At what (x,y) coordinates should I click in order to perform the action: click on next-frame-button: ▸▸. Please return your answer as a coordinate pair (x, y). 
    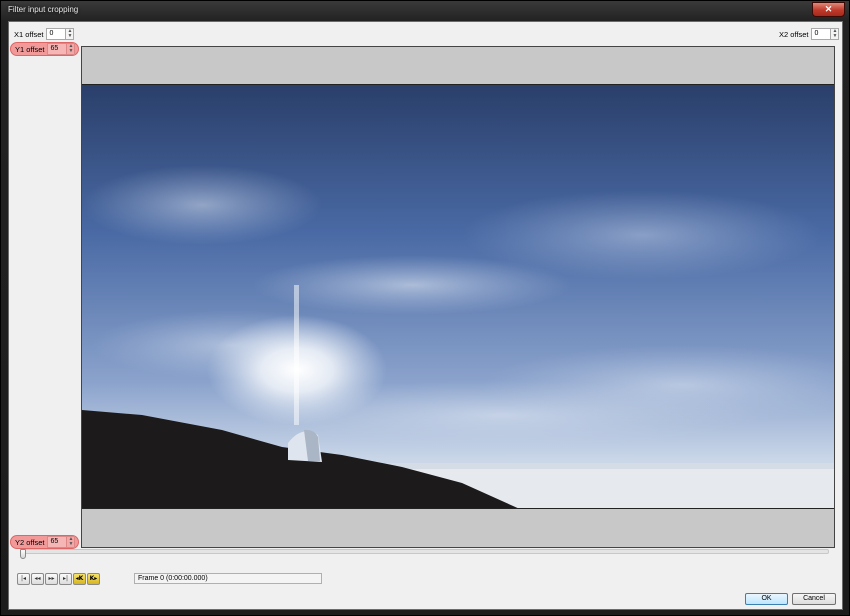
    Looking at the image, I should click on (51, 579).